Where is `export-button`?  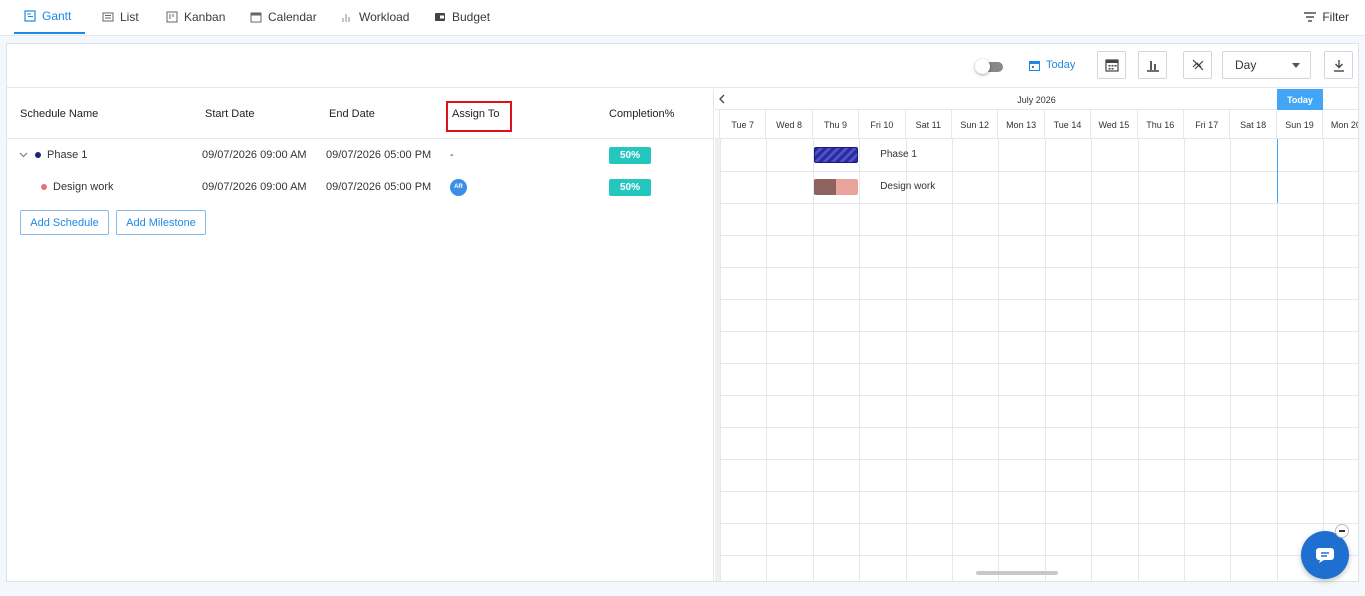 export-button is located at coordinates (1338, 65).